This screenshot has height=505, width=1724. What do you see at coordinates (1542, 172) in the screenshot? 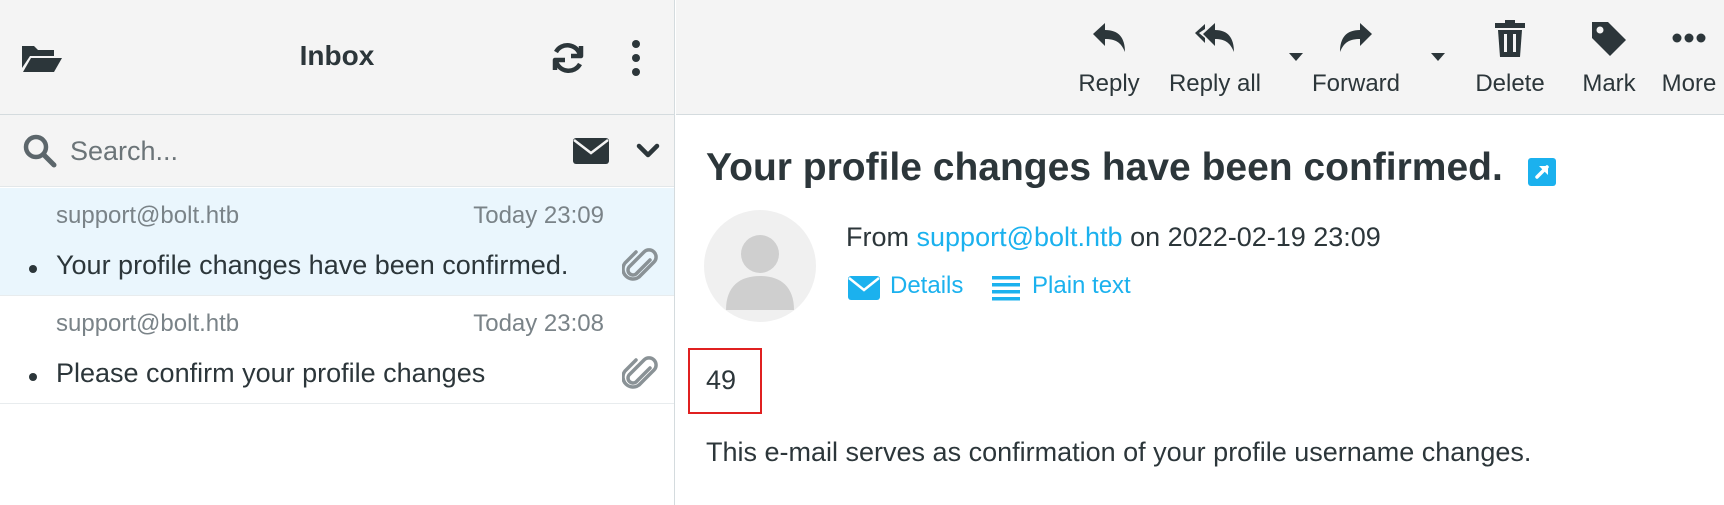
I see `open-external-icon` at bounding box center [1542, 172].